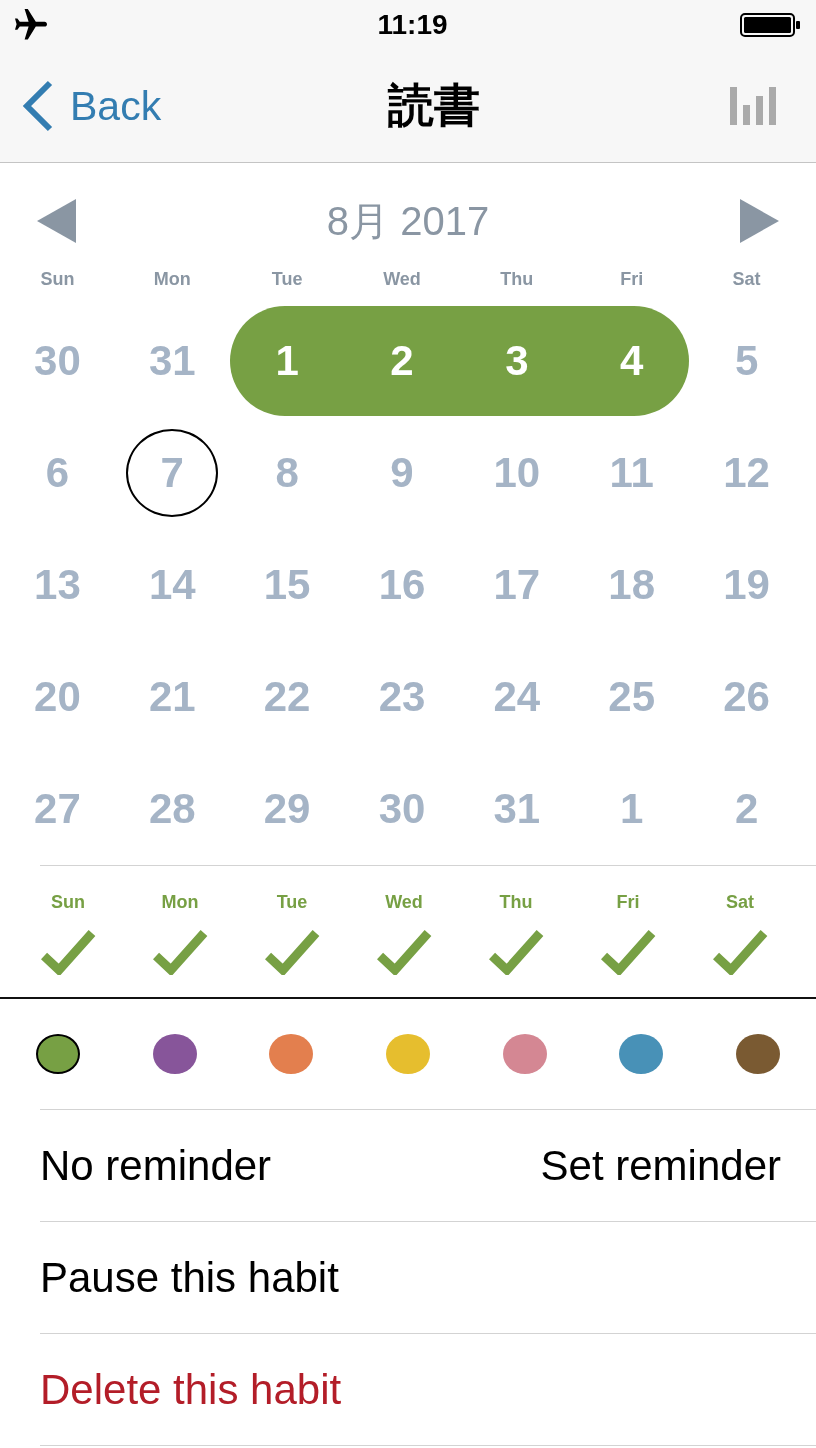  Describe the element at coordinates (172, 697) in the screenshot. I see `calendar-day: 21` at that location.